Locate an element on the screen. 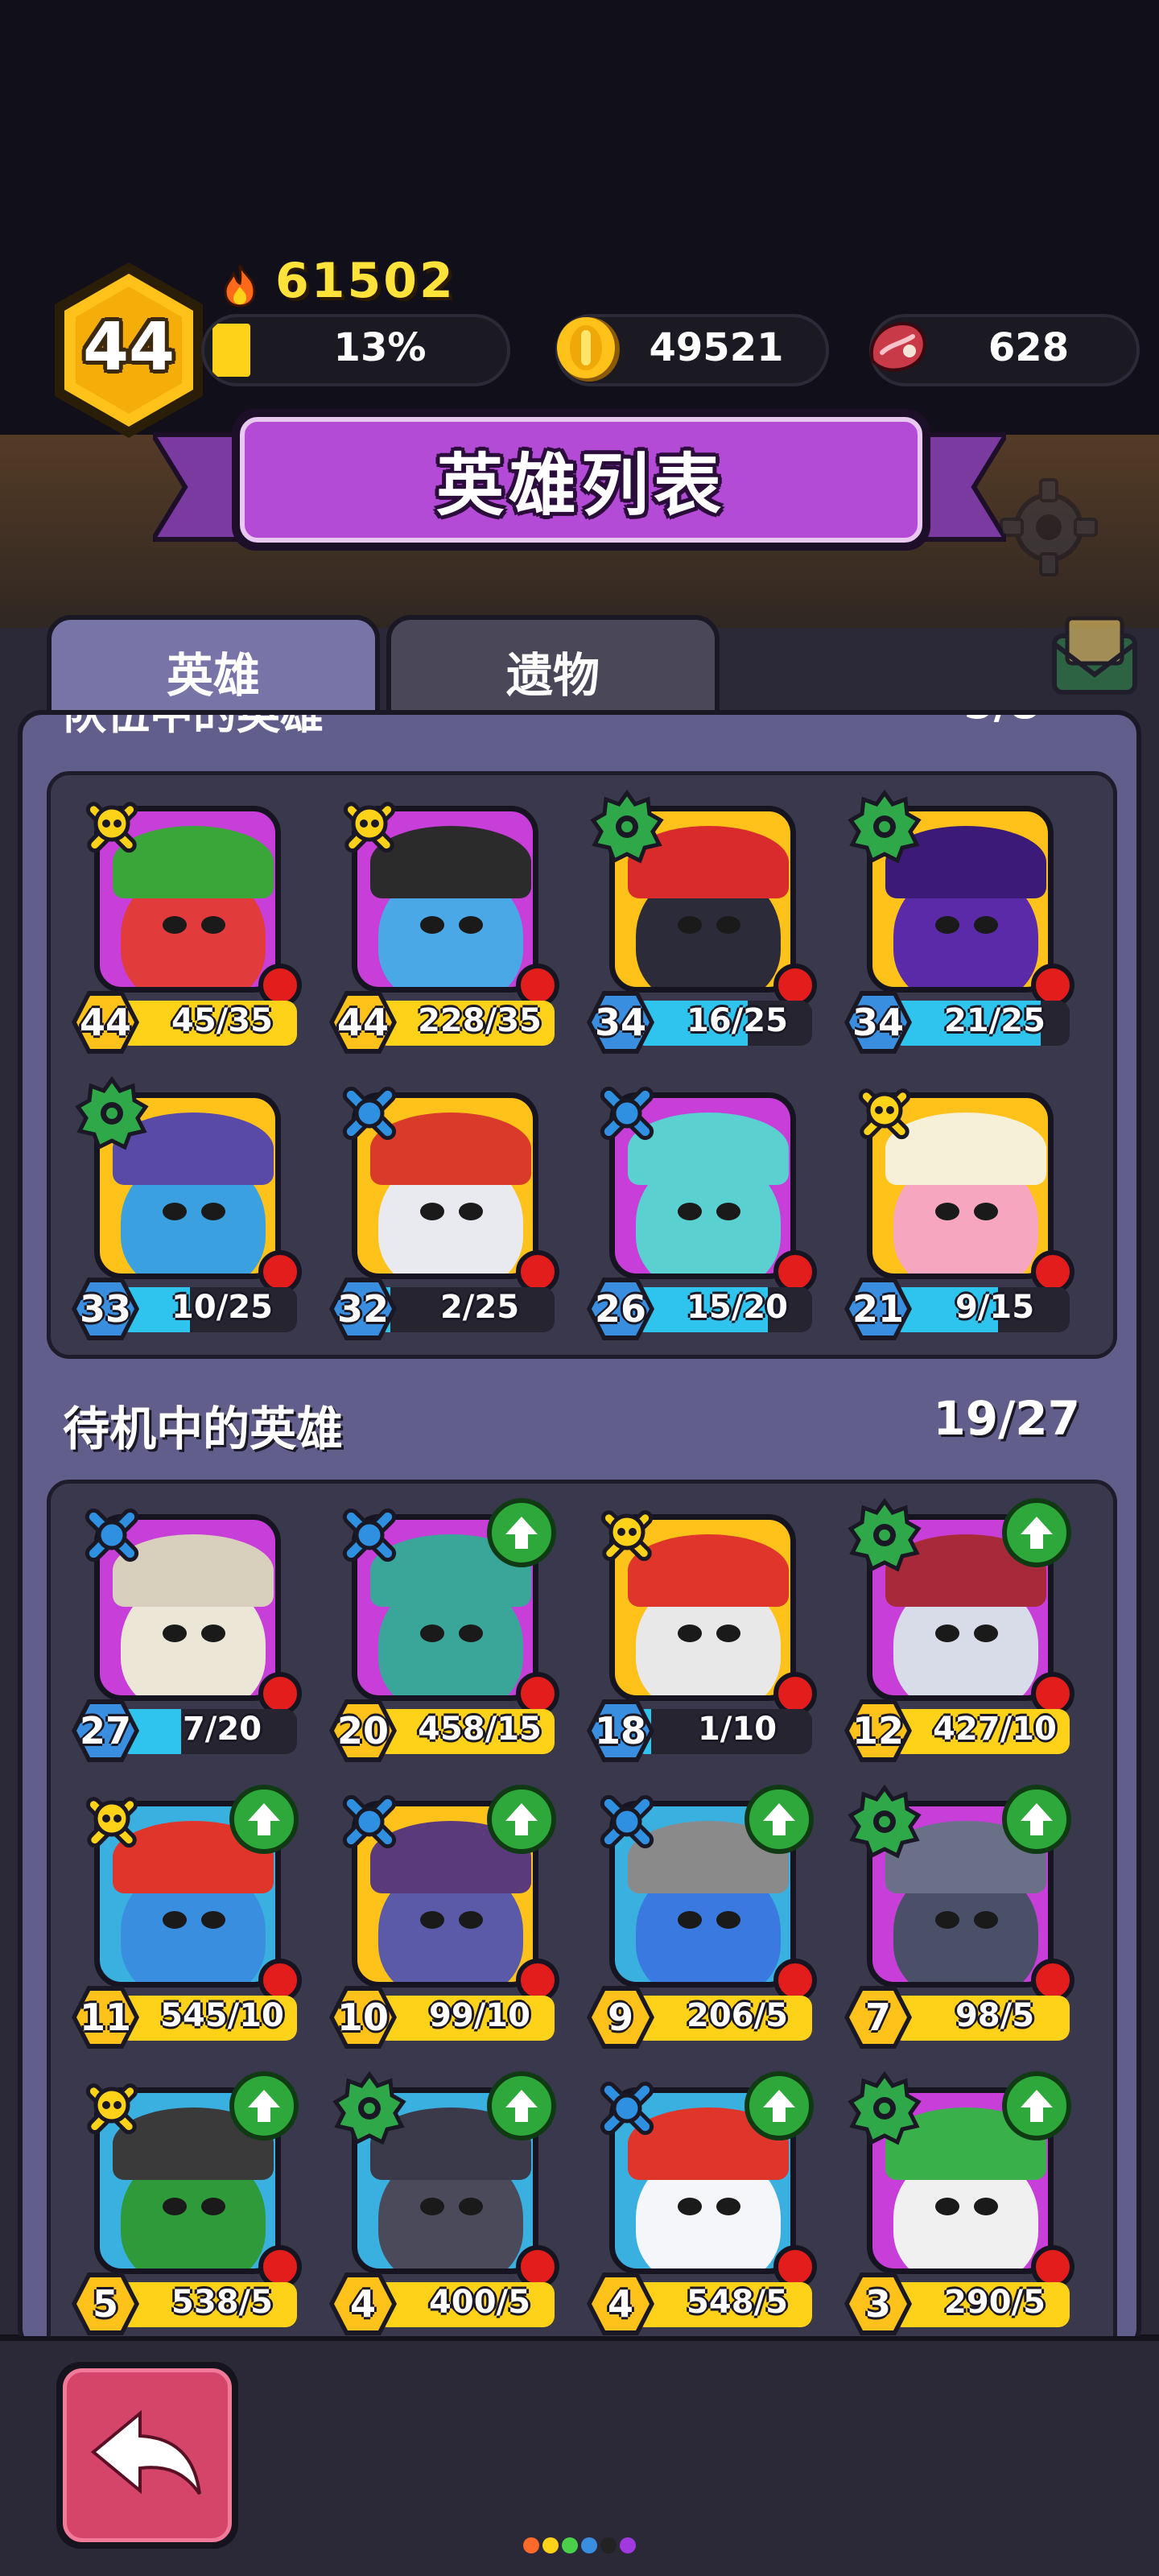 Image resolution: width=1159 pixels, height=2576 pixels. player-level-badge: 44 is located at coordinates (129, 350).